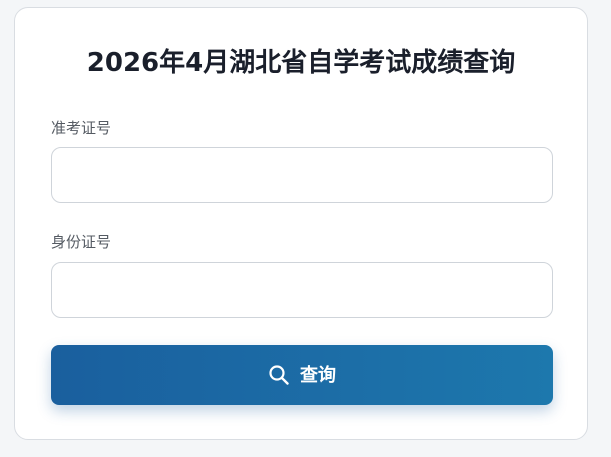 The width and height of the screenshot is (611, 457). What do you see at coordinates (81, 128) in the screenshot?
I see `exam-number-label: 准考证号` at bounding box center [81, 128].